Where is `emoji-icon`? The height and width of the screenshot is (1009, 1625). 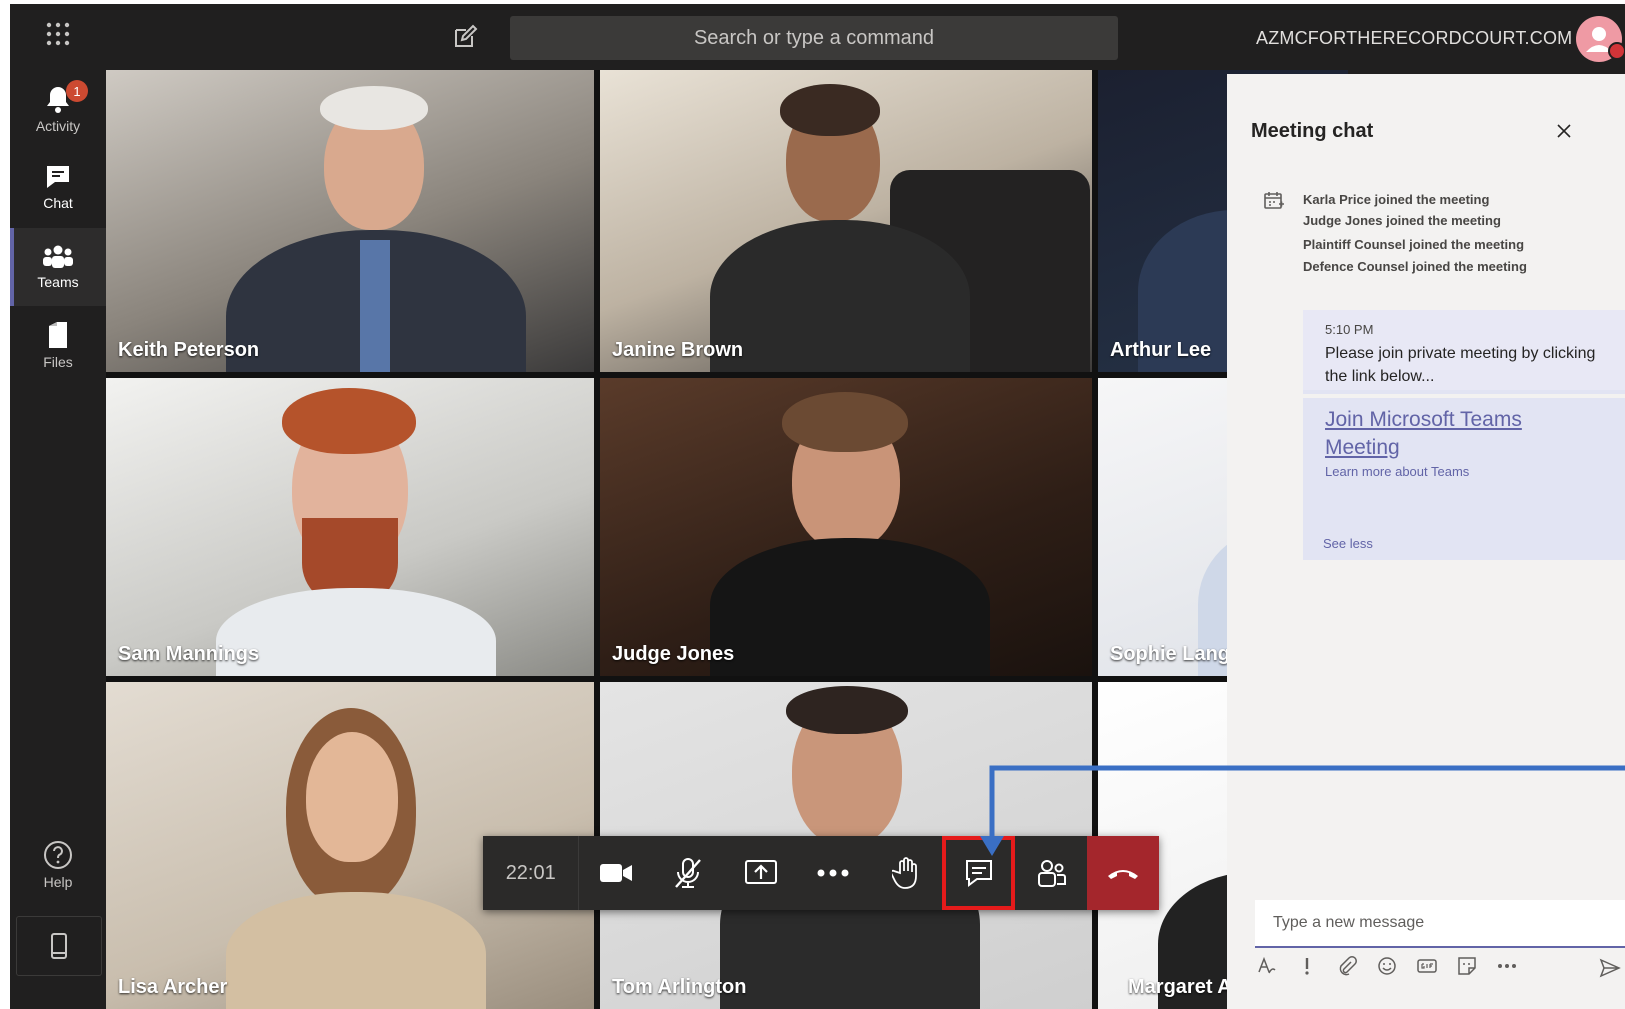 emoji-icon is located at coordinates (1387, 966).